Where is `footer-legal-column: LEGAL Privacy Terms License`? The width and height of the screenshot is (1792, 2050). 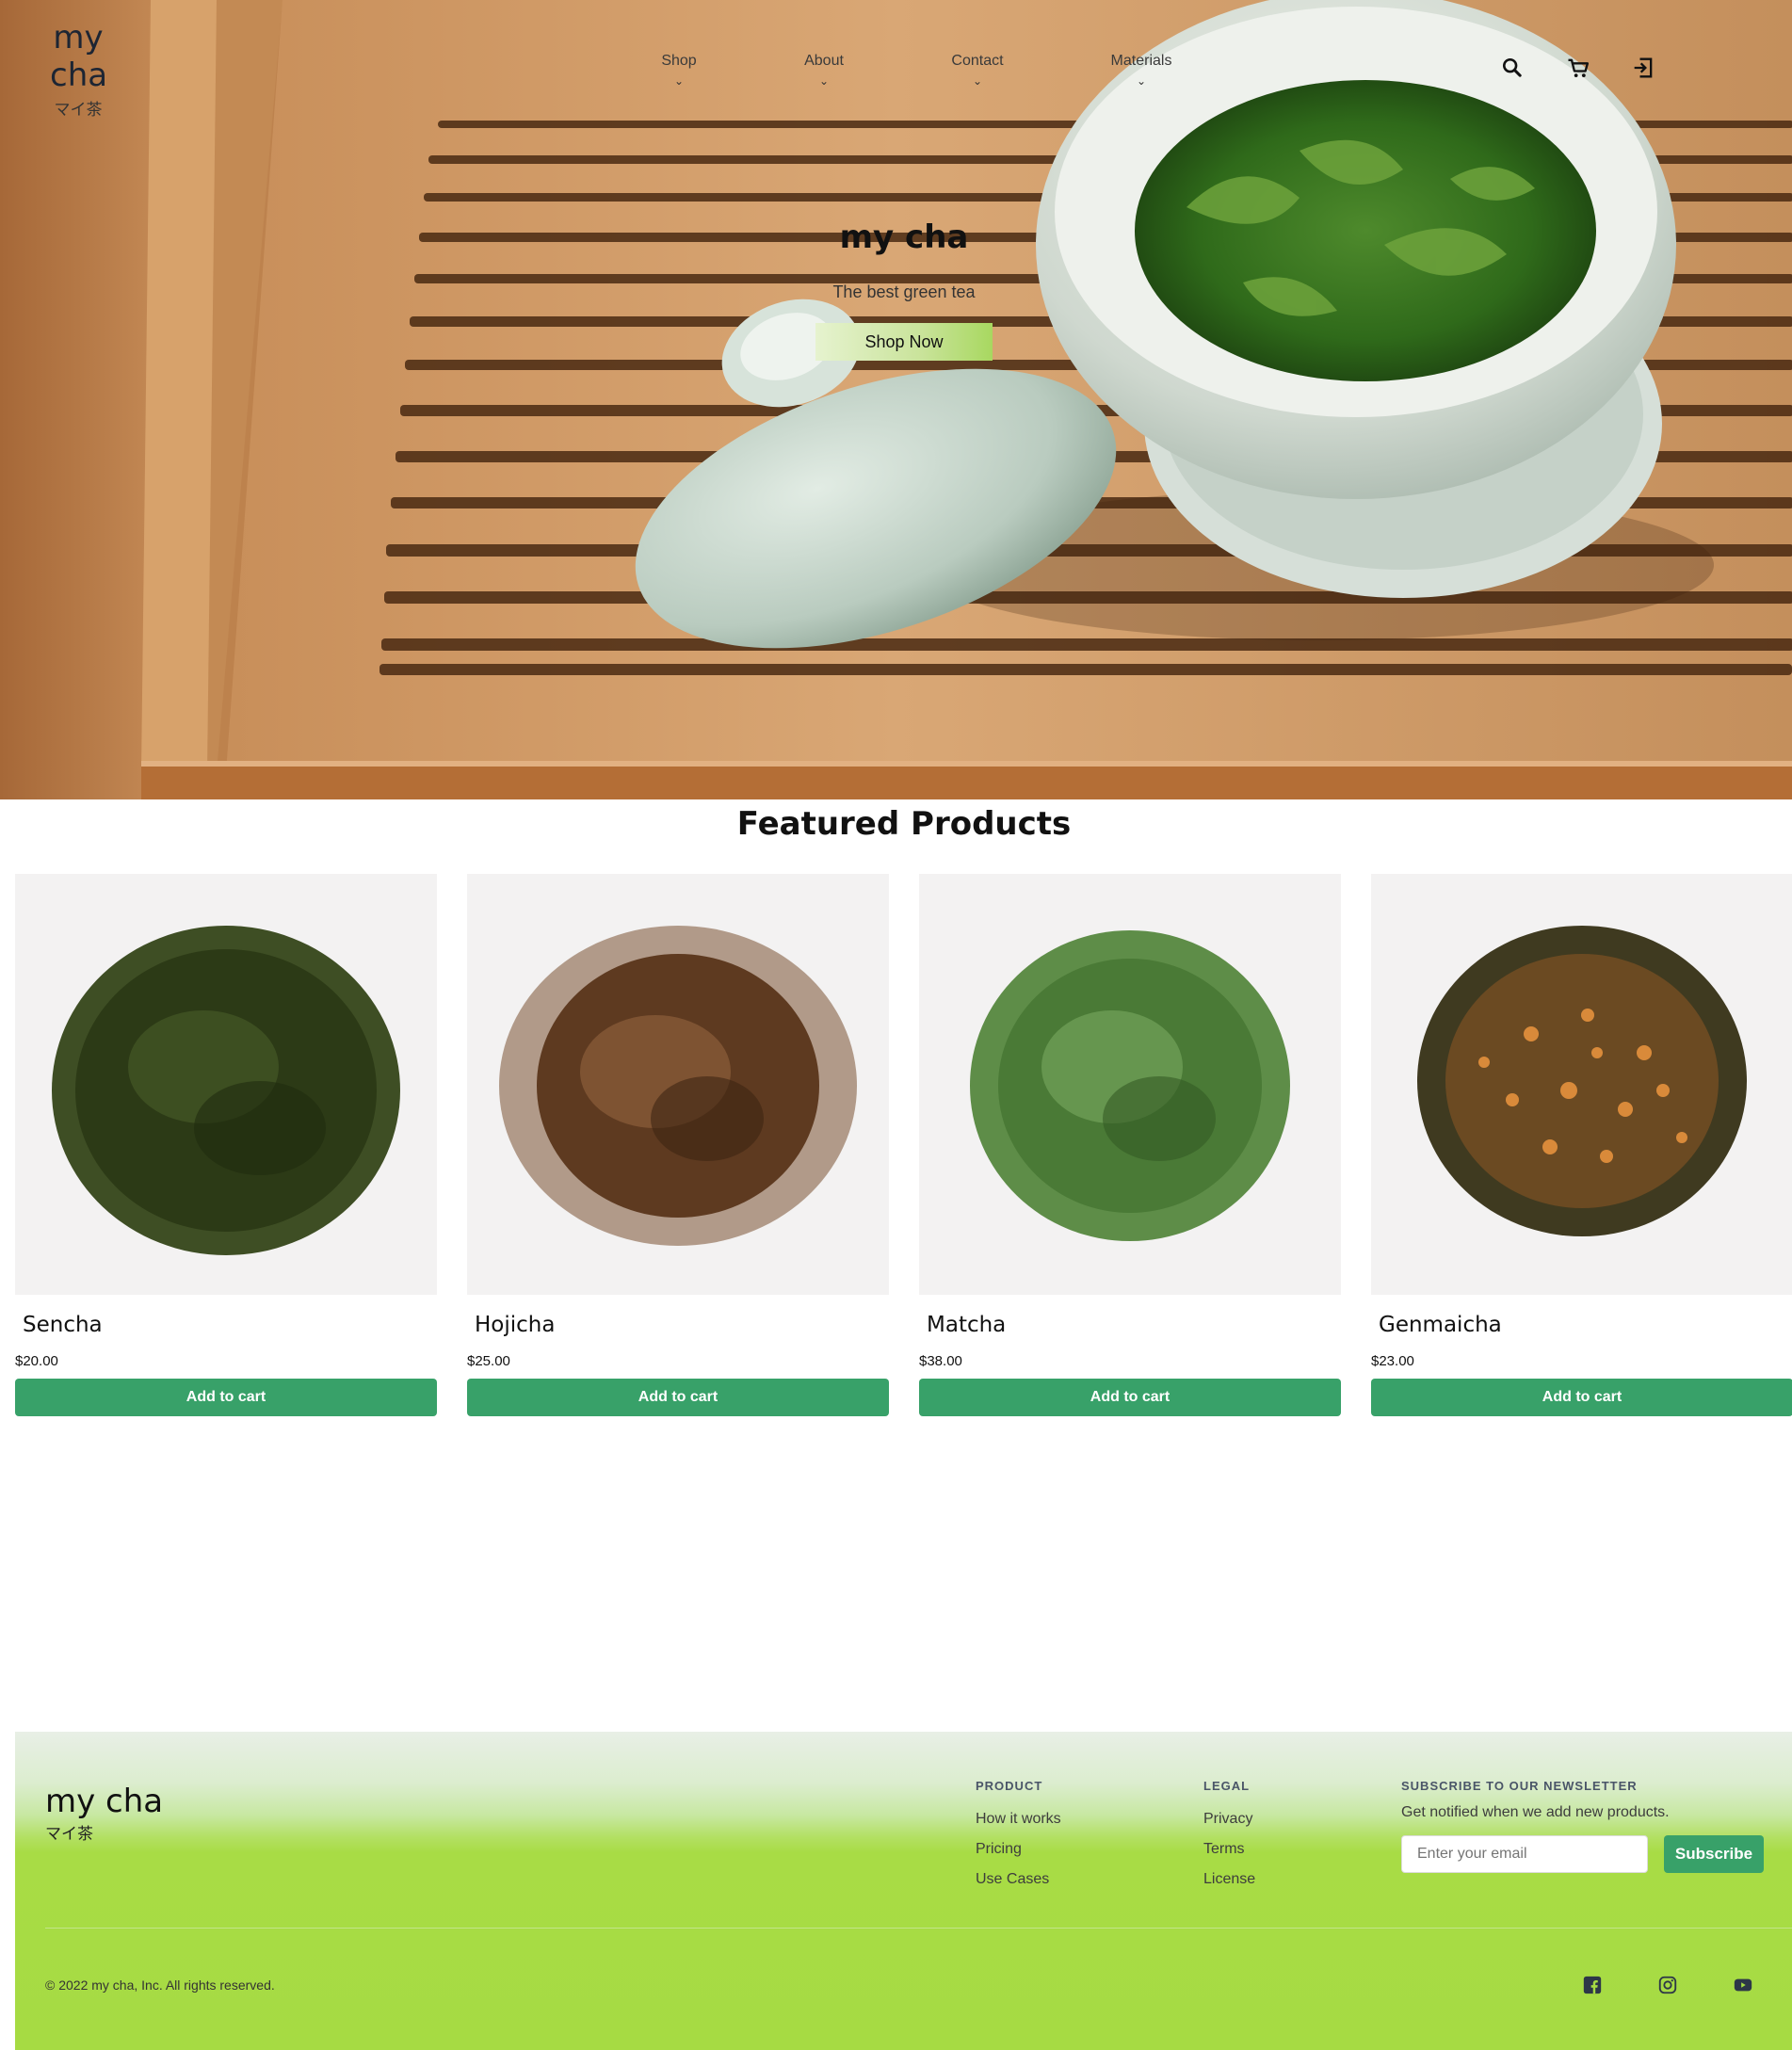
footer-legal-column: LEGAL Privacy Terms License is located at coordinates (1229, 1837).